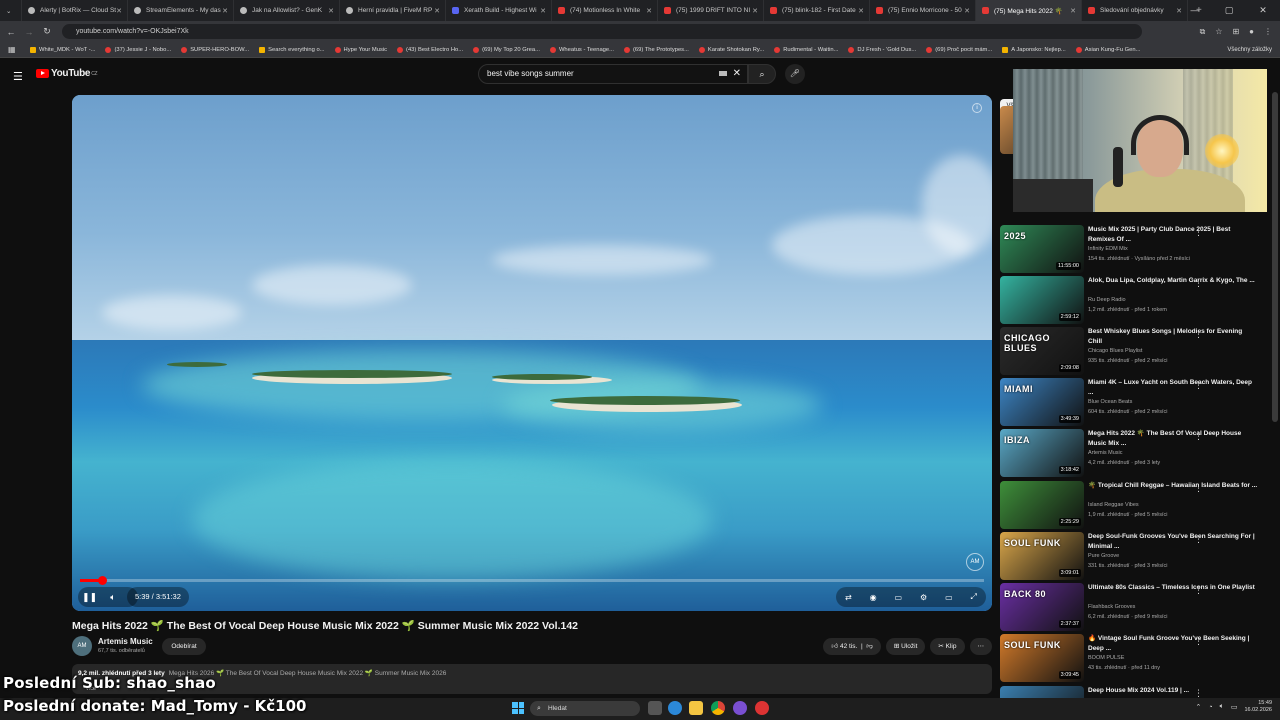 The image size is (1280, 720). Describe the element at coordinates (947, 646) in the screenshot. I see `clip-button: ✂ Klip` at that location.